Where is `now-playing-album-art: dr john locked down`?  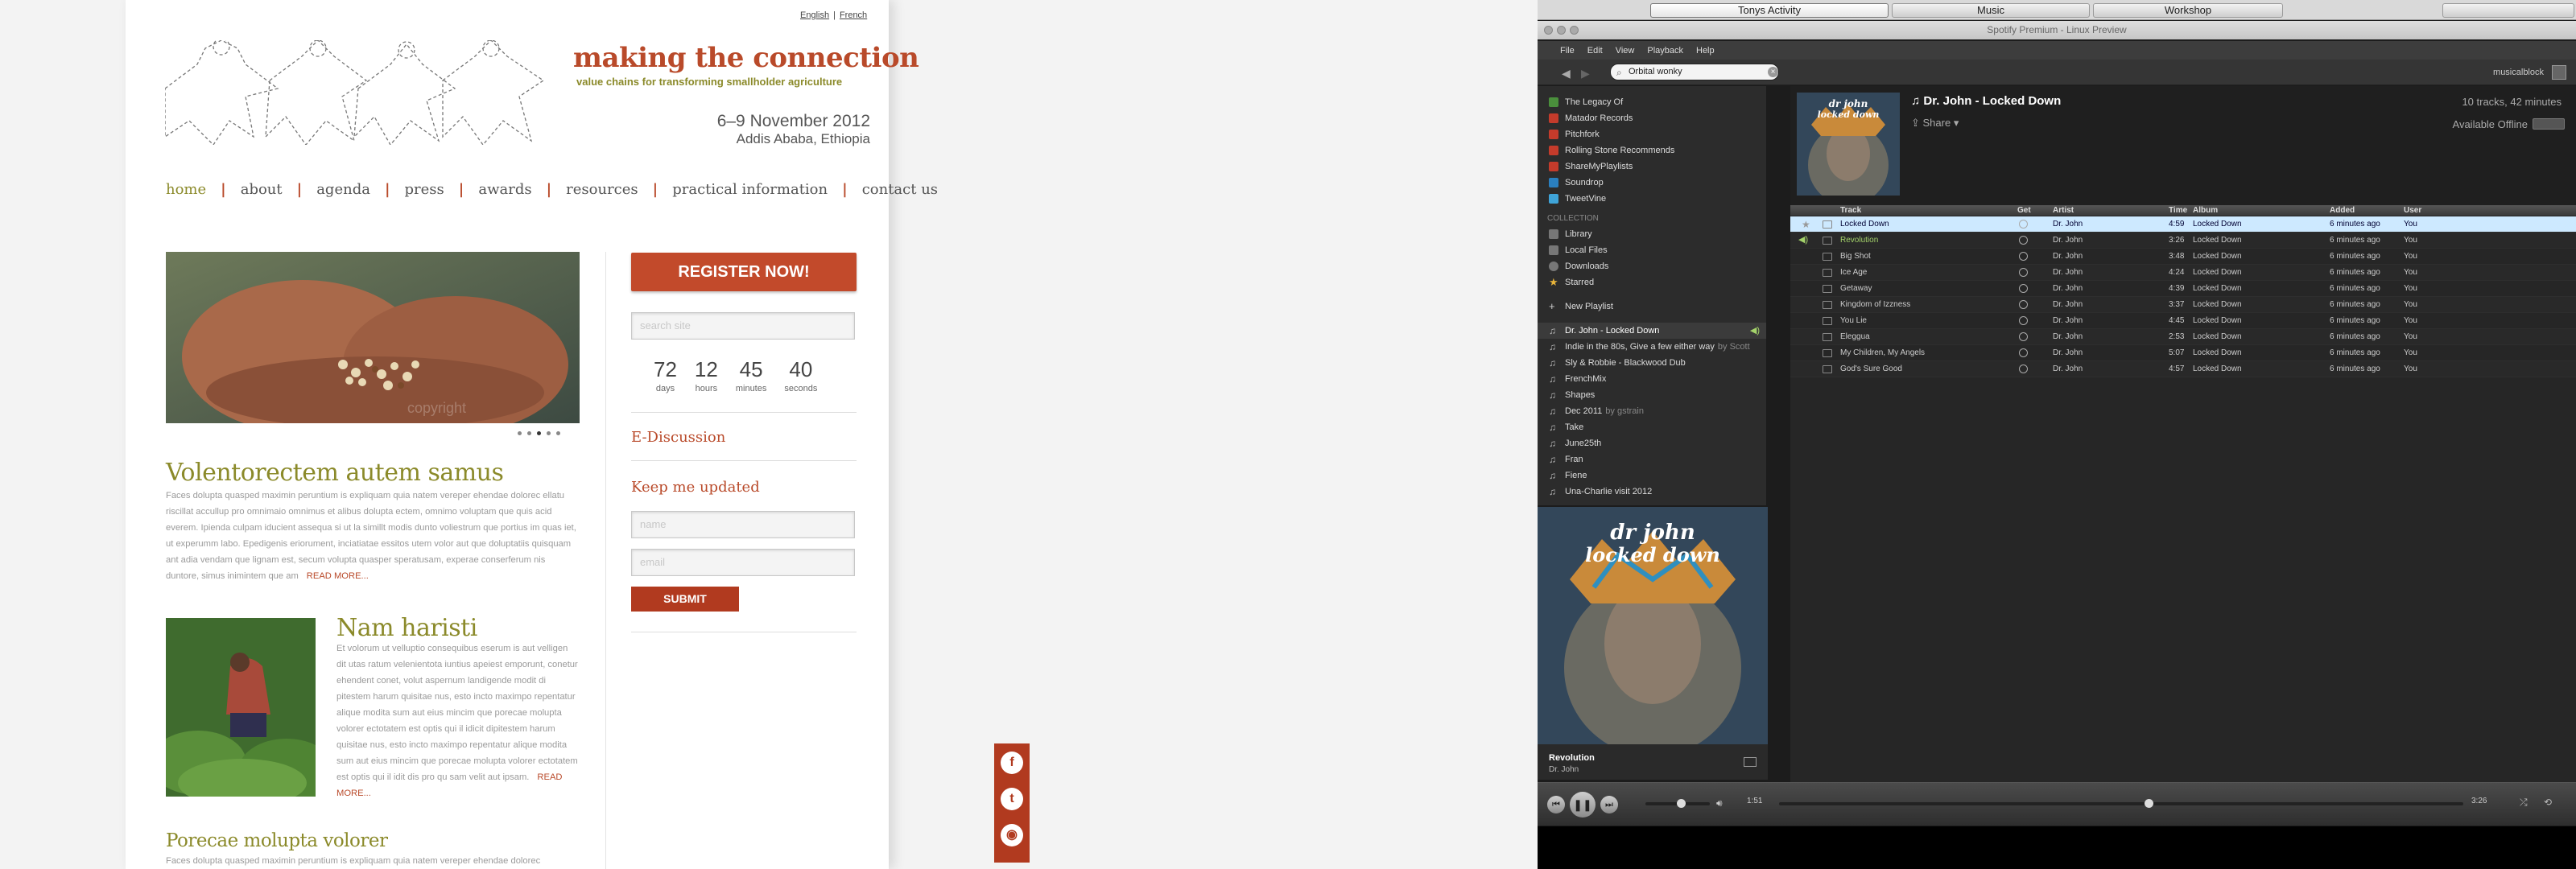
now-playing-album-art: dr john locked down is located at coordinates (1653, 625).